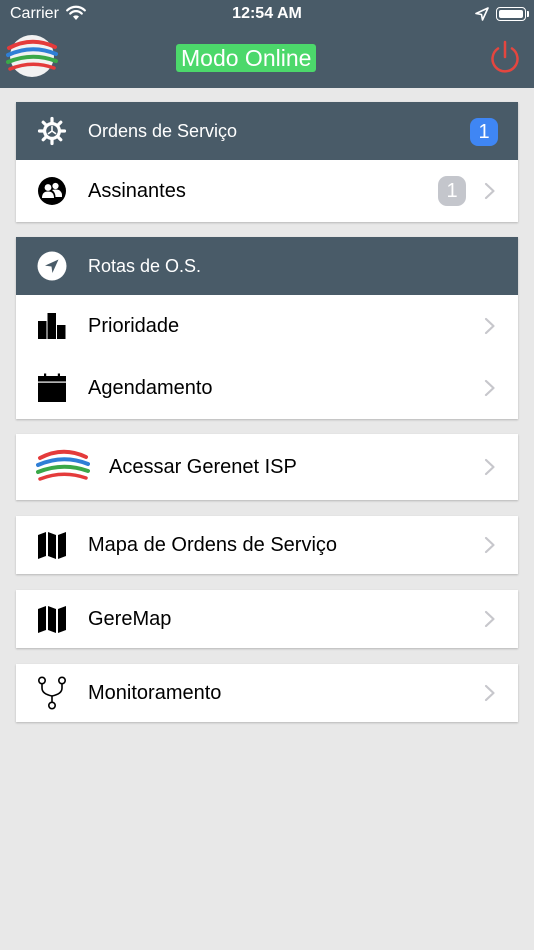  Describe the element at coordinates (130, 619) in the screenshot. I see `geremap-label: GereMap` at that location.